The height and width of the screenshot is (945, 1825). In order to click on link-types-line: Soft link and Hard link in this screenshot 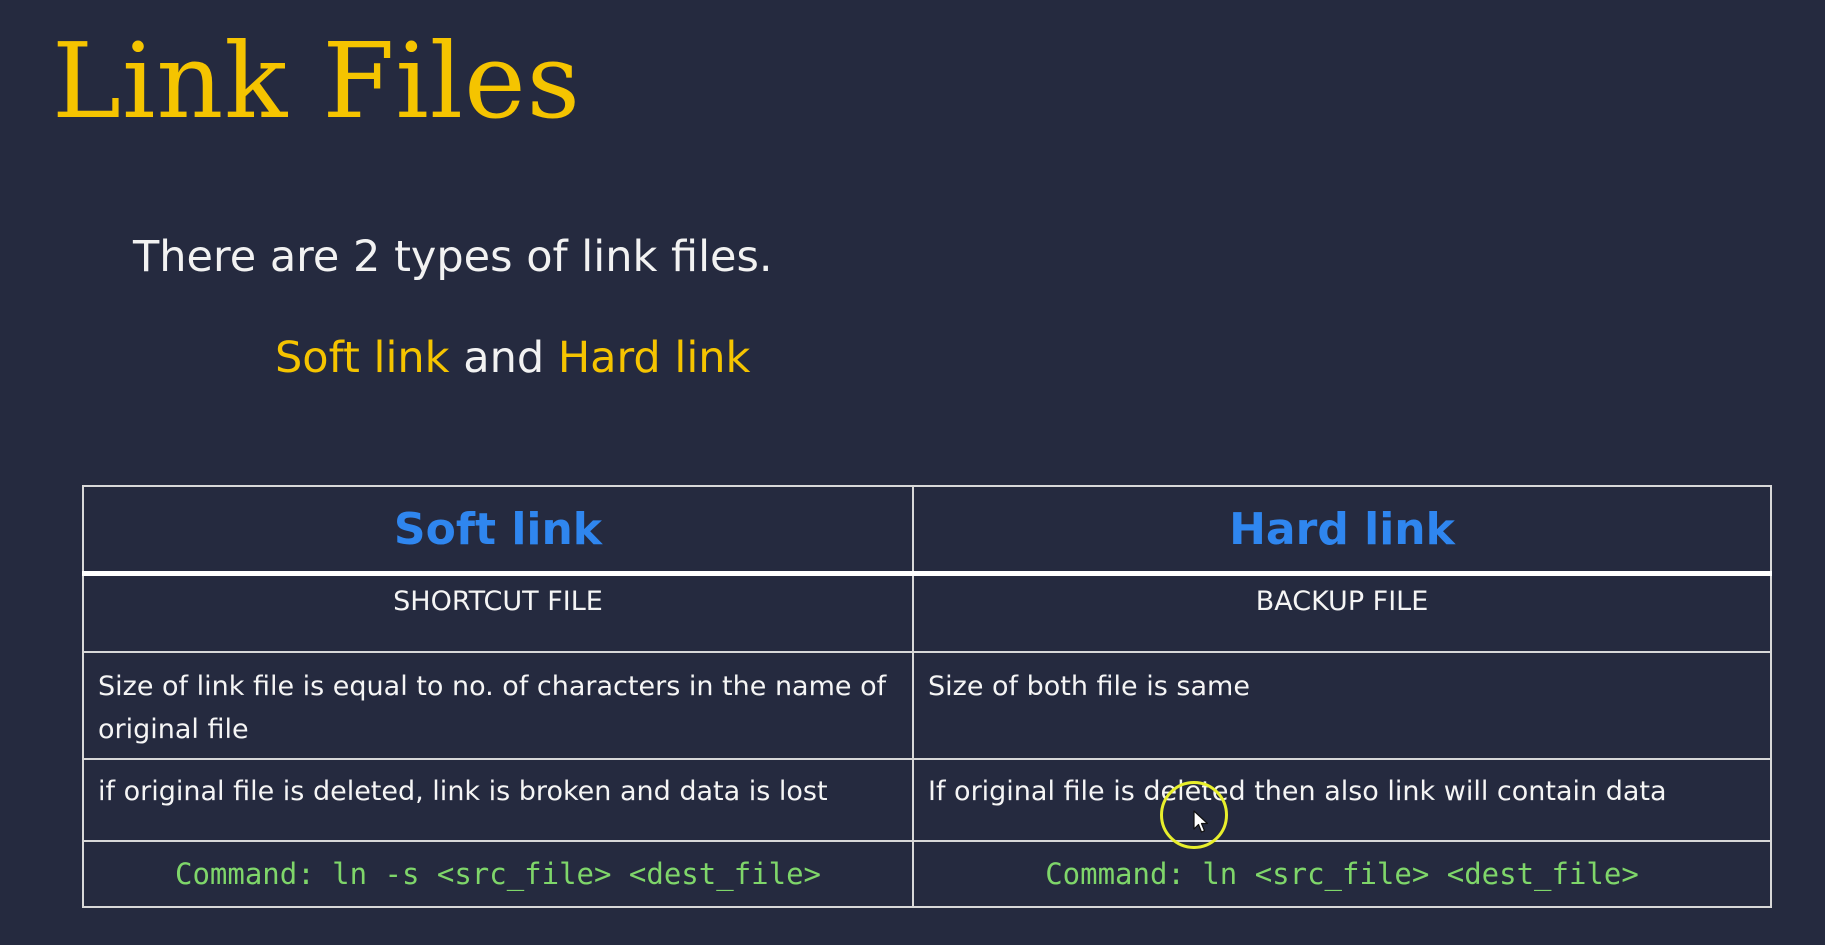, I will do `click(512, 358)`.